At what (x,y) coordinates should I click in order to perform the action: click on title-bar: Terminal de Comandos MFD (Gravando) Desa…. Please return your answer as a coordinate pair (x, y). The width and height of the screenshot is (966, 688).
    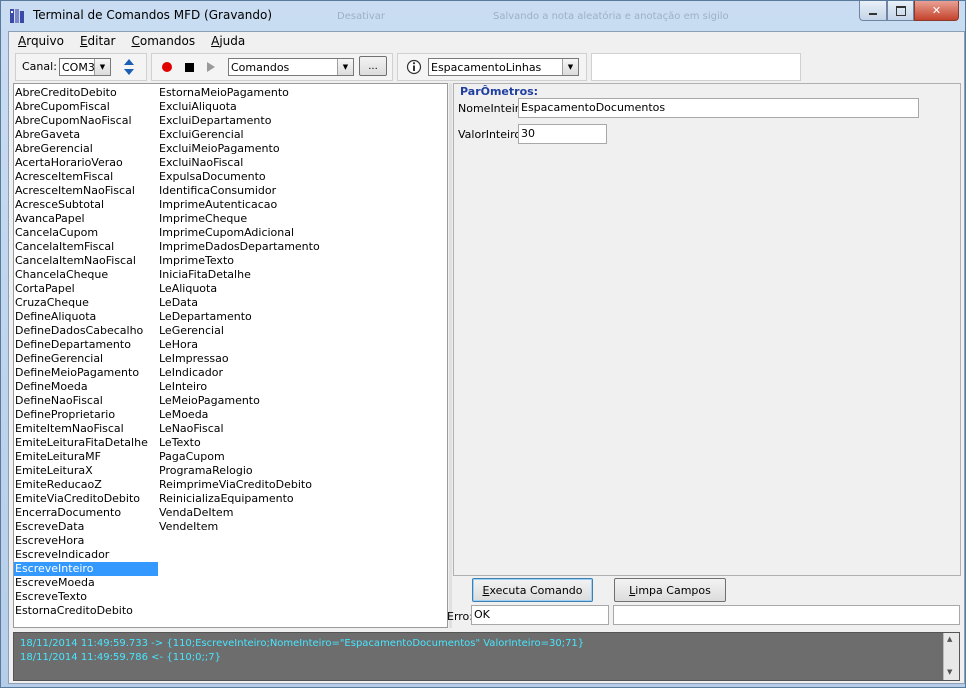
    Looking at the image, I should click on (483, 16).